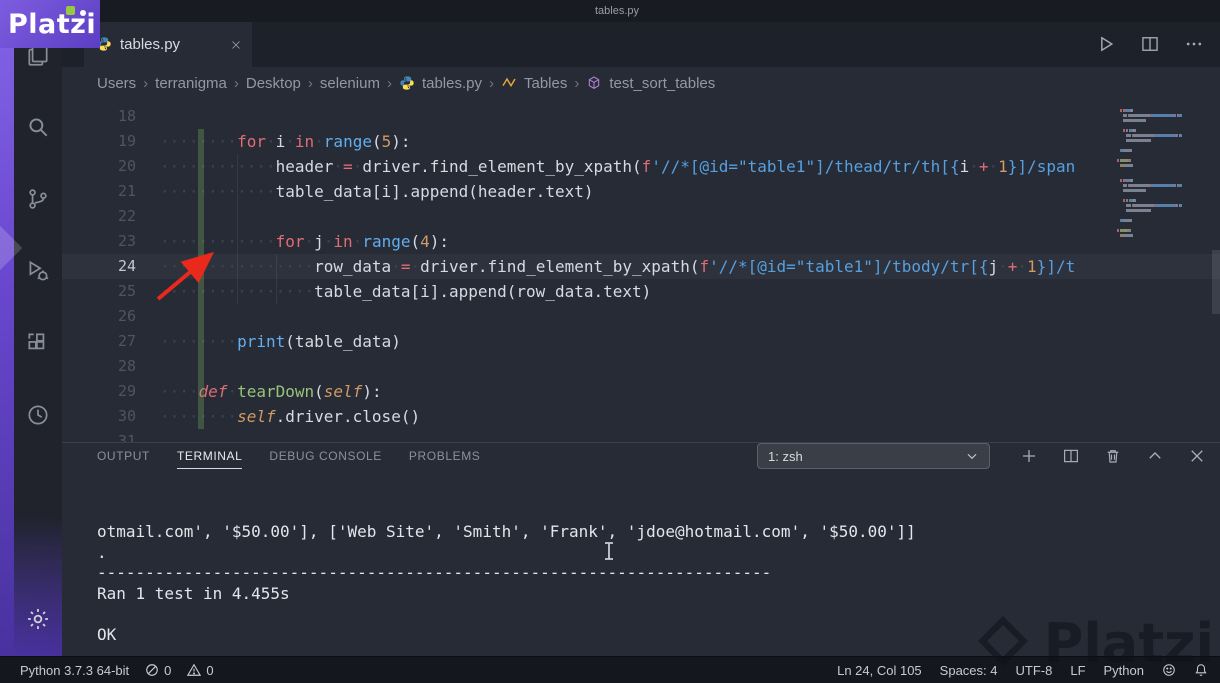  Describe the element at coordinates (38, 343) in the screenshot. I see `extensions-icon` at that location.